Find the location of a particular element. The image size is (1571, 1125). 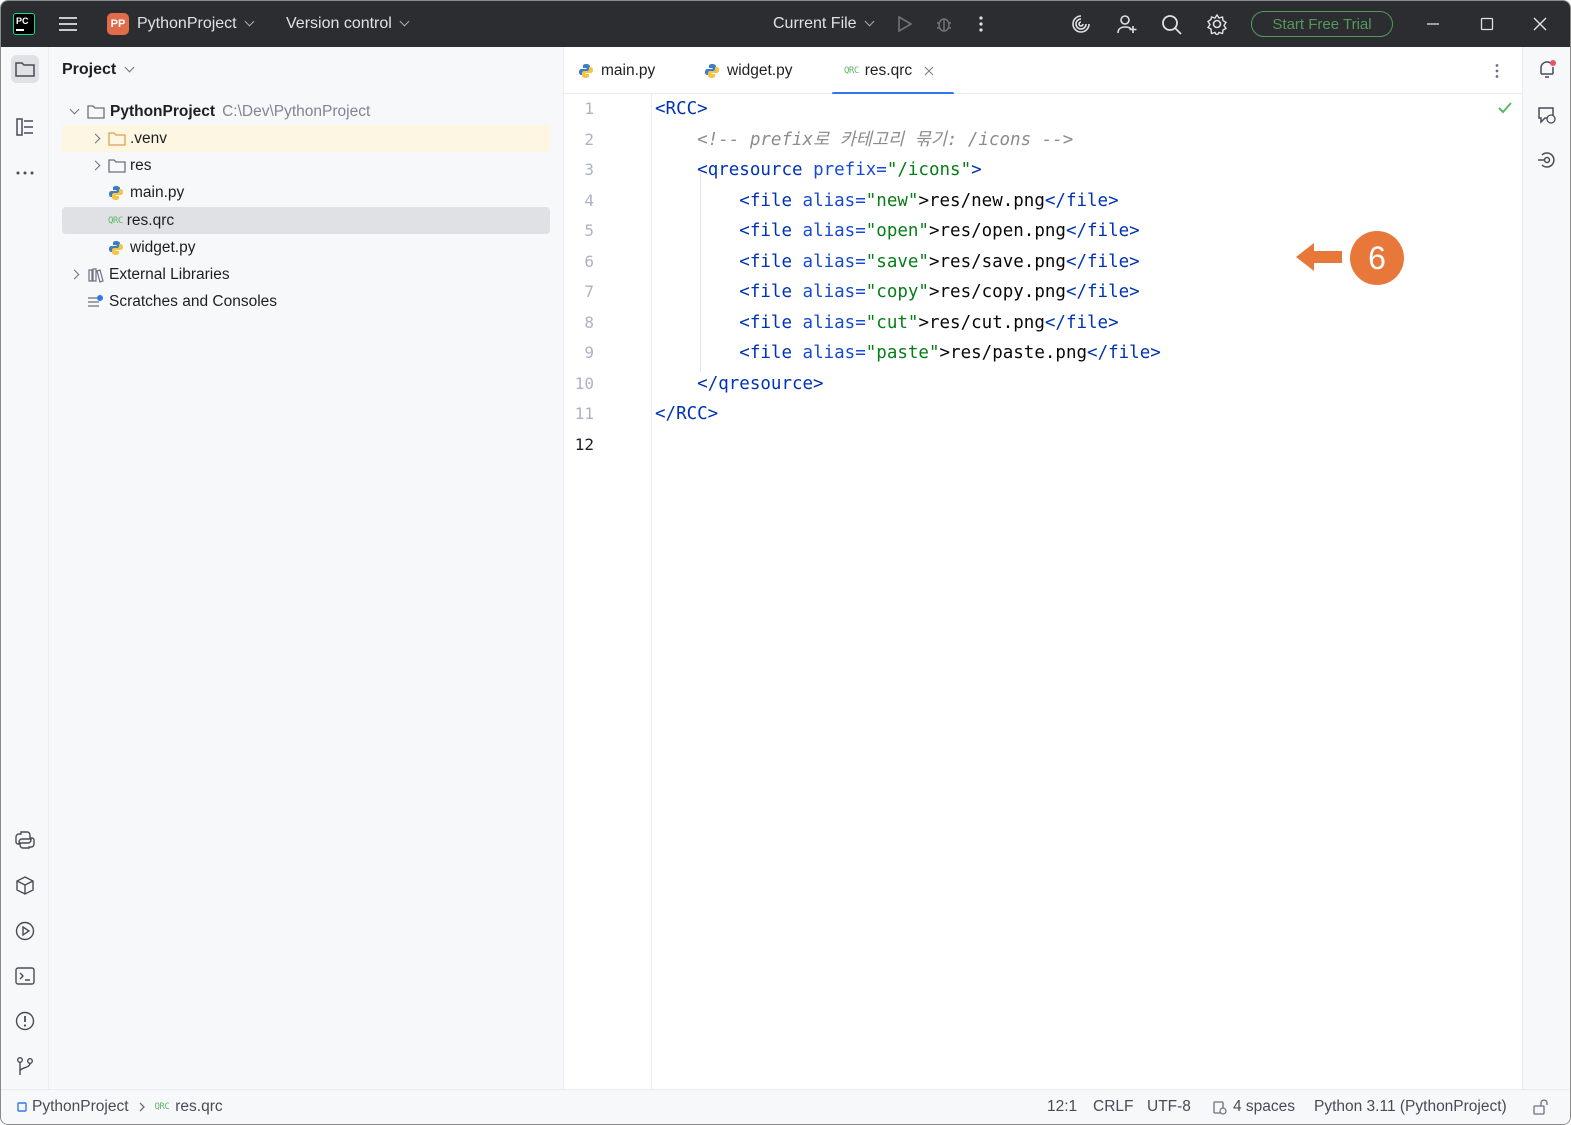

line-number: 1 is located at coordinates (589, 108).